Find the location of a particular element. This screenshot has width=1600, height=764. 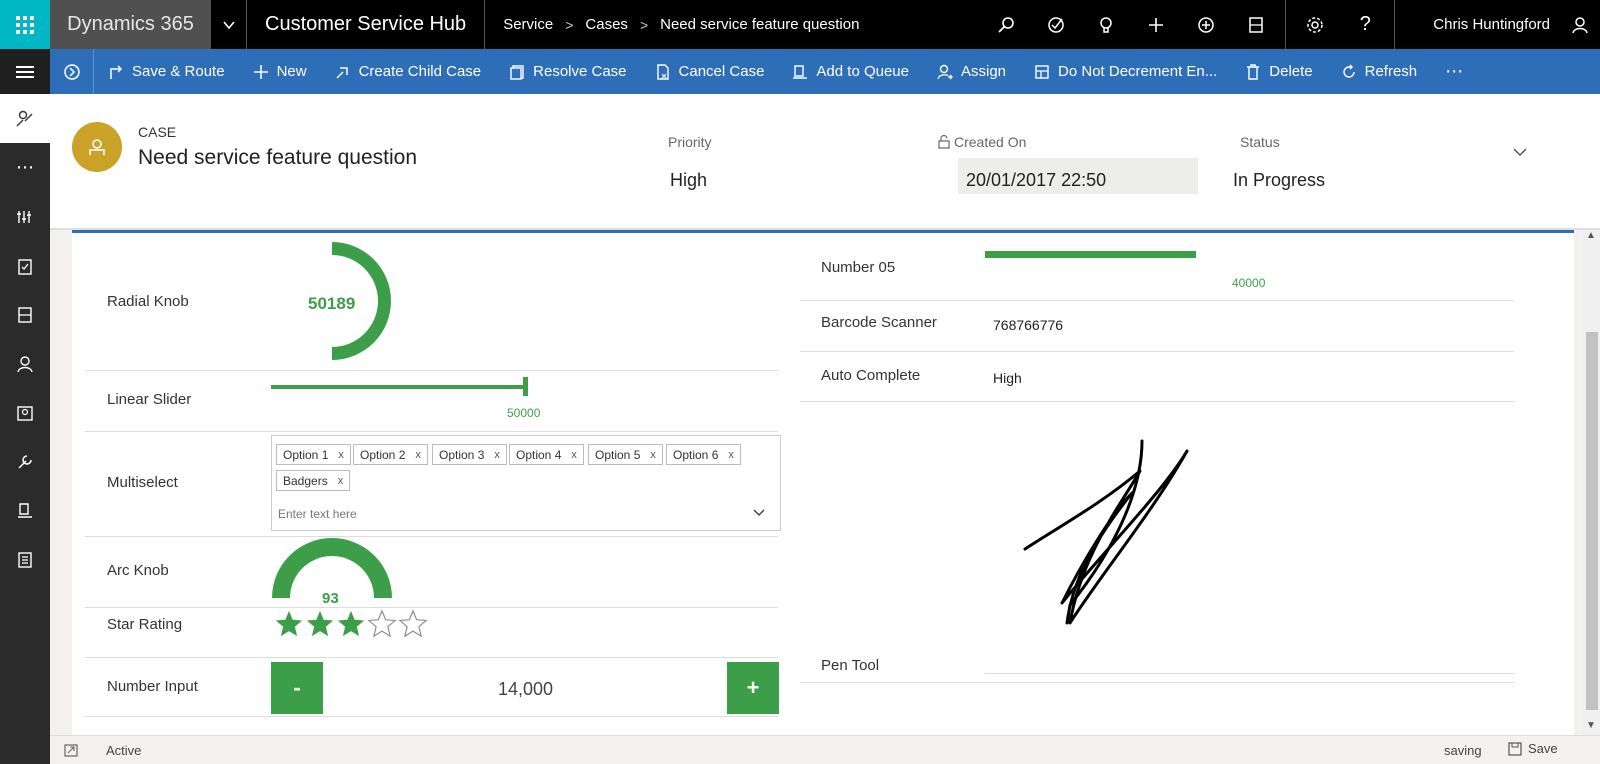

nav-item-knowledge is located at coordinates (25, 510).